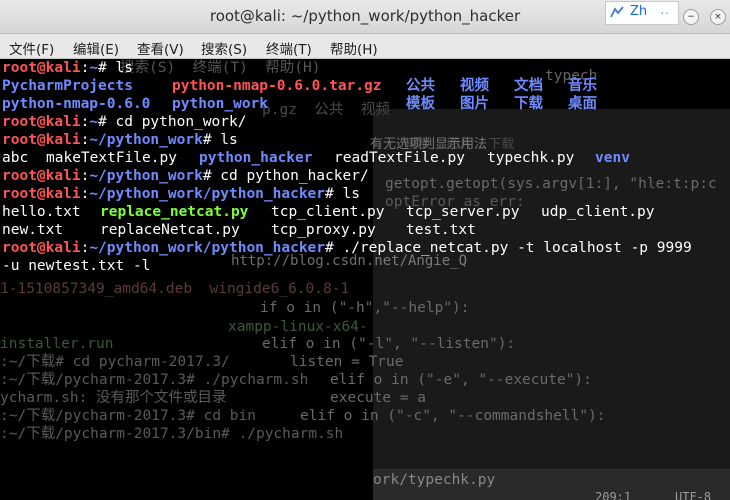 The image size is (730, 500). I want to click on terminal-line: replace_netcat.py, so click(174, 212).